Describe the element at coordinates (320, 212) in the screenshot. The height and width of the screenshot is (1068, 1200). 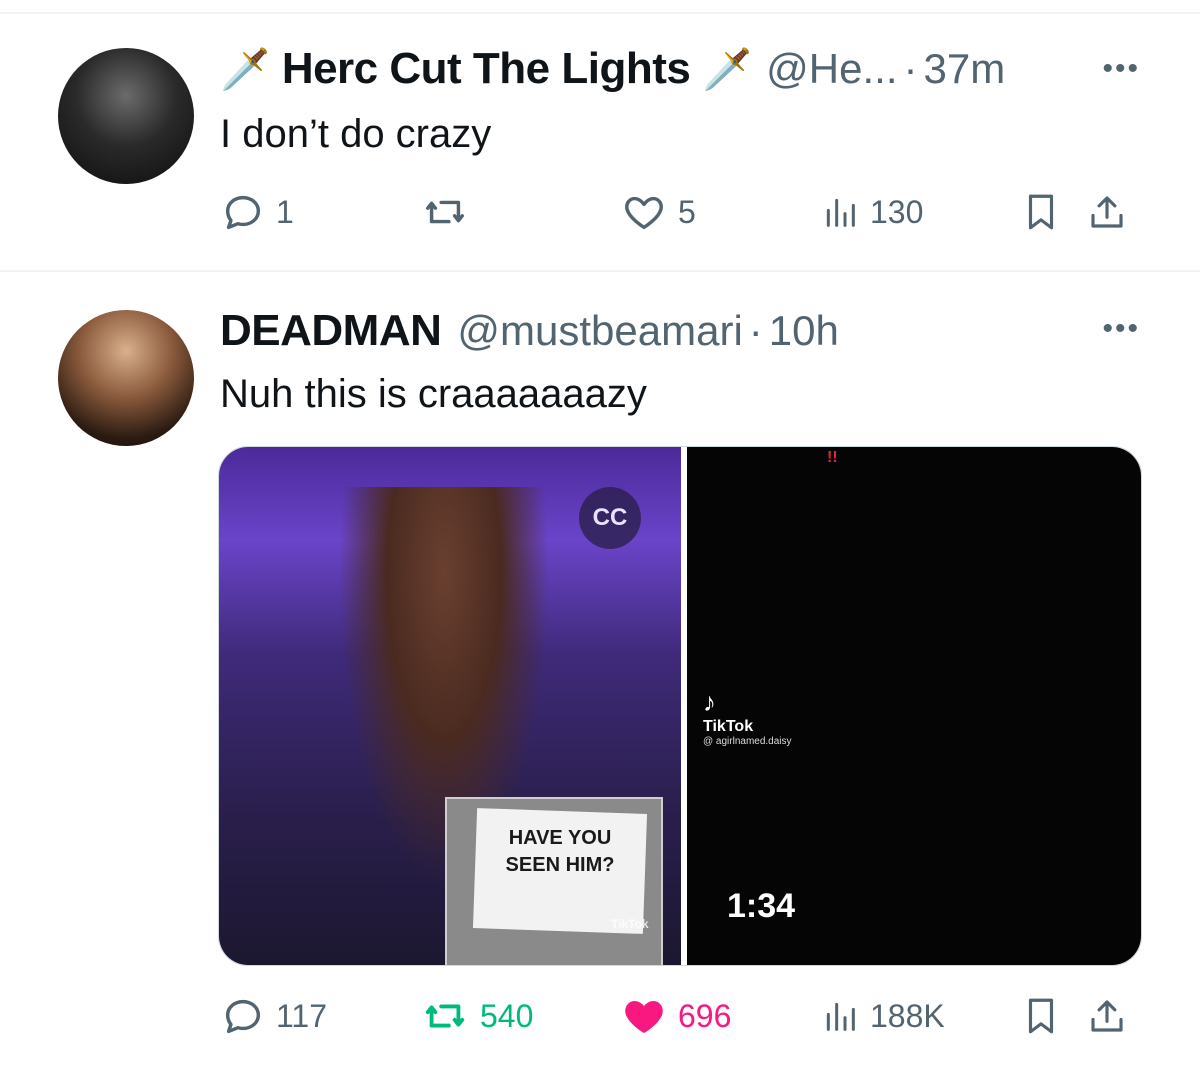
I see `reply-button: 1` at that location.